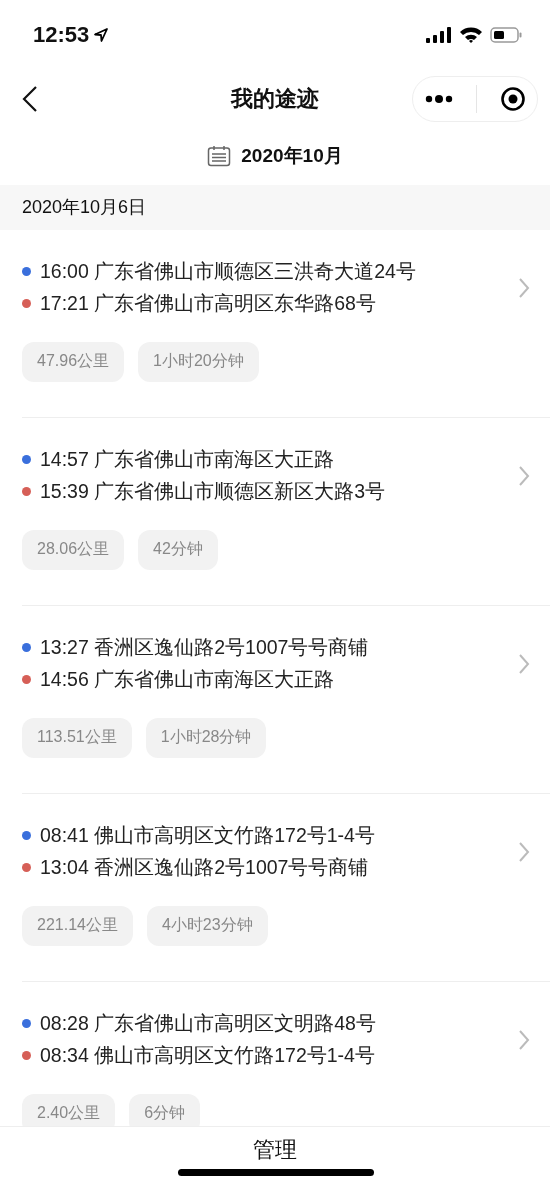  What do you see at coordinates (275, 156) in the screenshot?
I see `month-picker: 2020年10月` at bounding box center [275, 156].